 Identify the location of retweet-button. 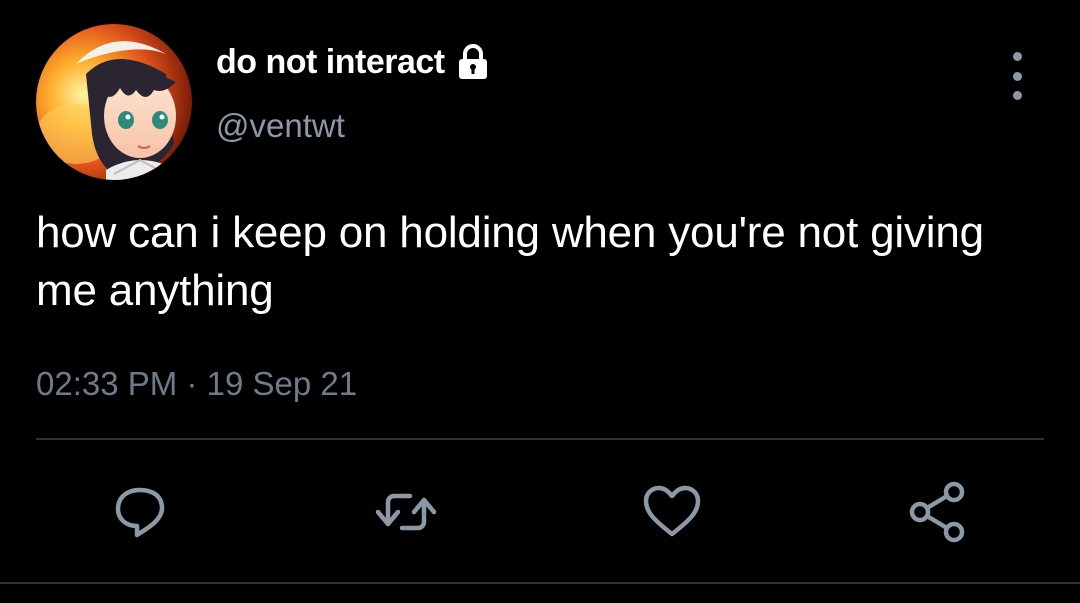
(406, 512).